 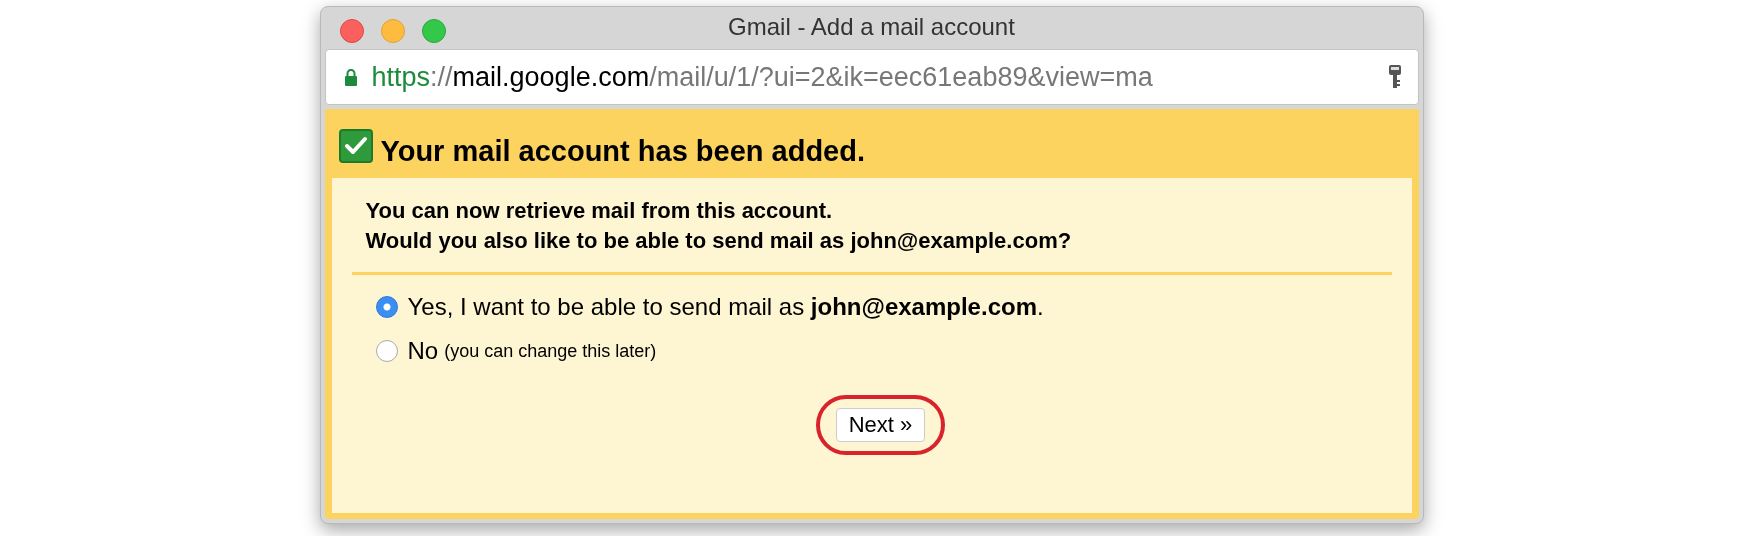 What do you see at coordinates (550, 351) in the screenshot?
I see `option-note: (you can change this later)` at bounding box center [550, 351].